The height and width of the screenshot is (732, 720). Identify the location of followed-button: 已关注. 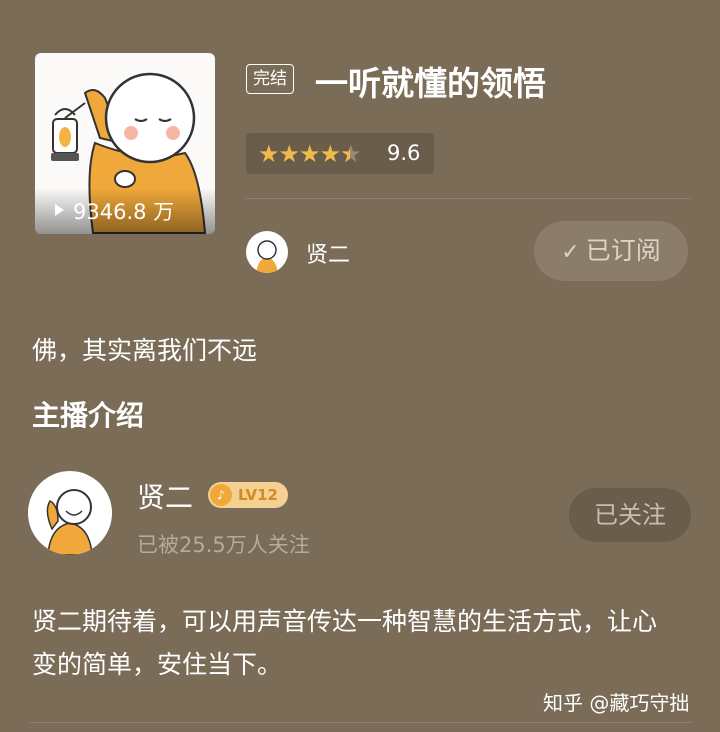
(630, 515).